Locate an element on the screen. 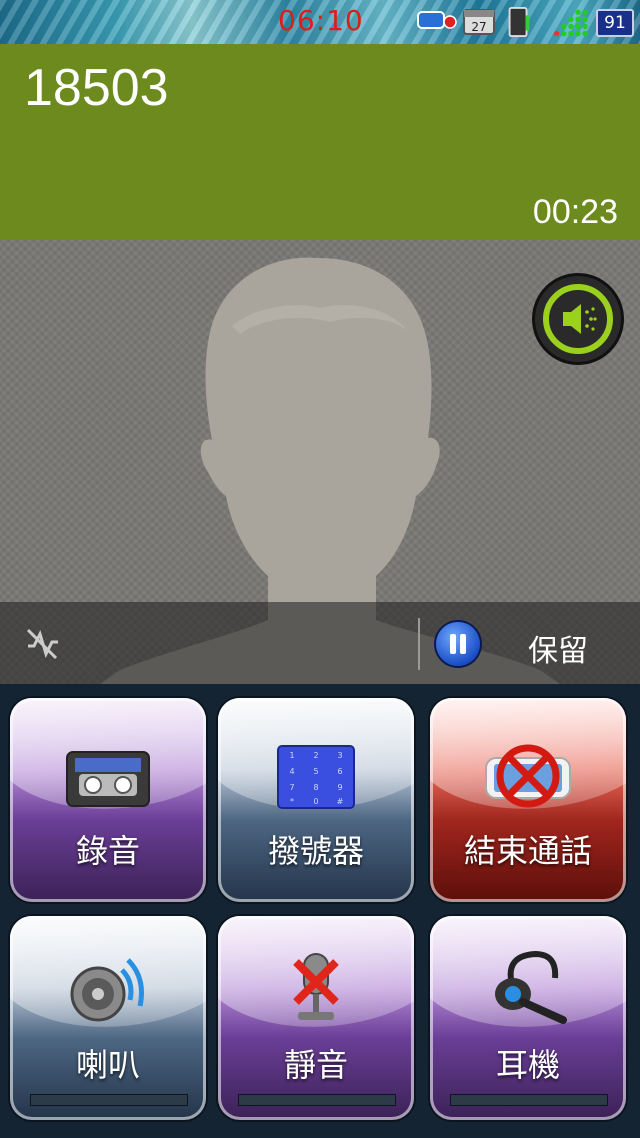  end-call-button: 結束通話 is located at coordinates (528, 800).